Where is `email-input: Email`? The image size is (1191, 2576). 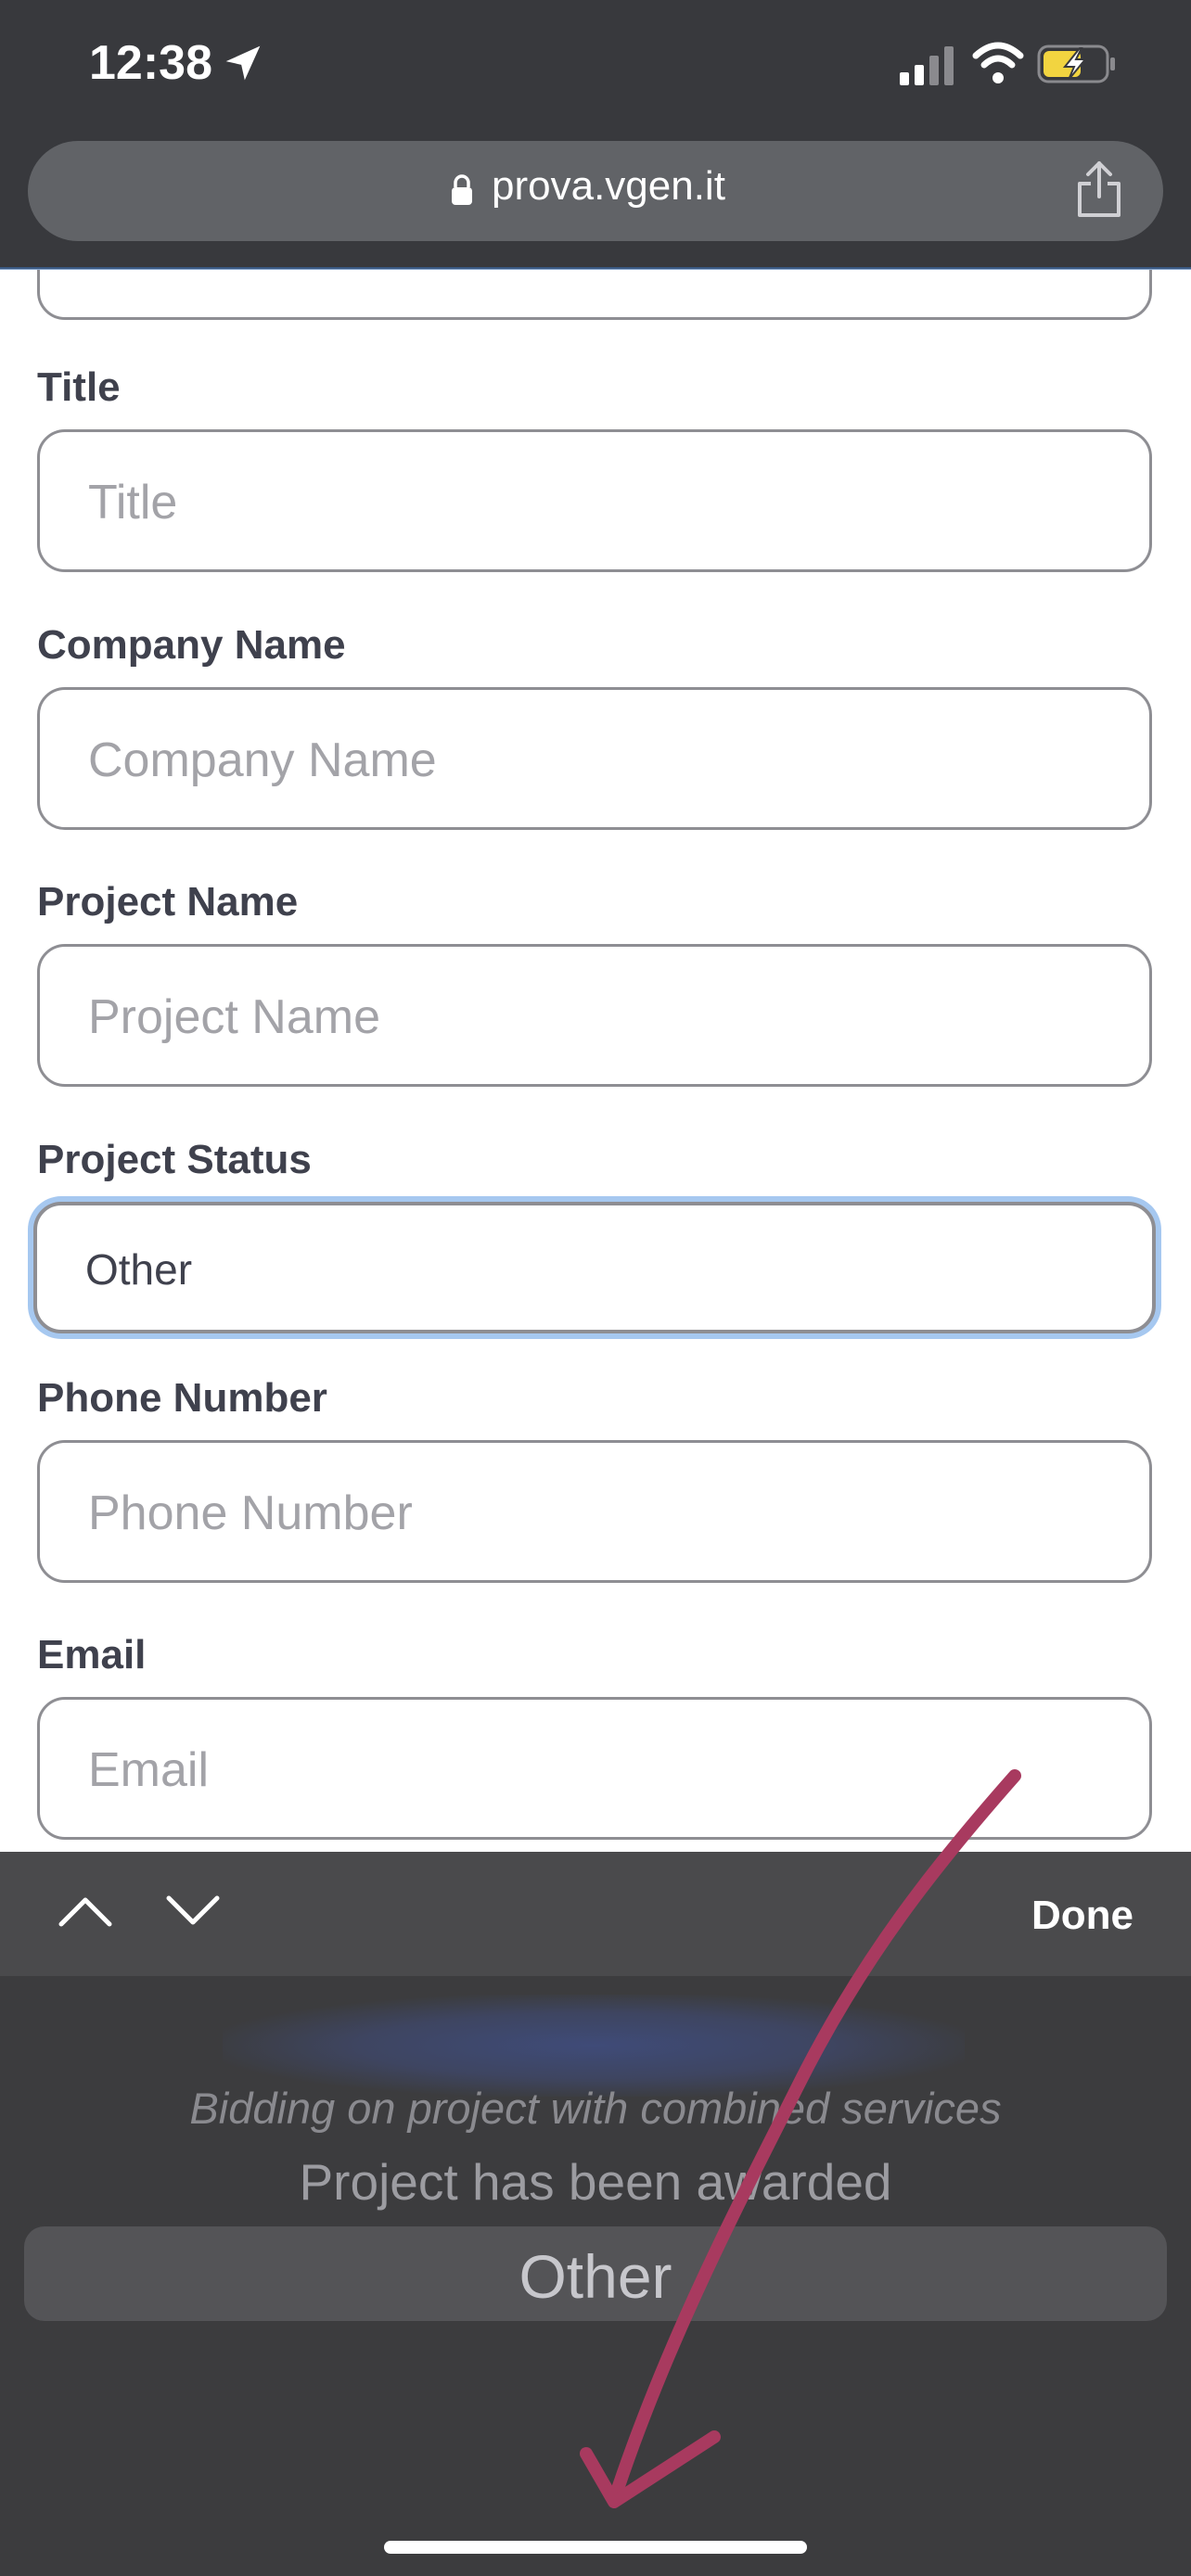 email-input: Email is located at coordinates (594, 1768).